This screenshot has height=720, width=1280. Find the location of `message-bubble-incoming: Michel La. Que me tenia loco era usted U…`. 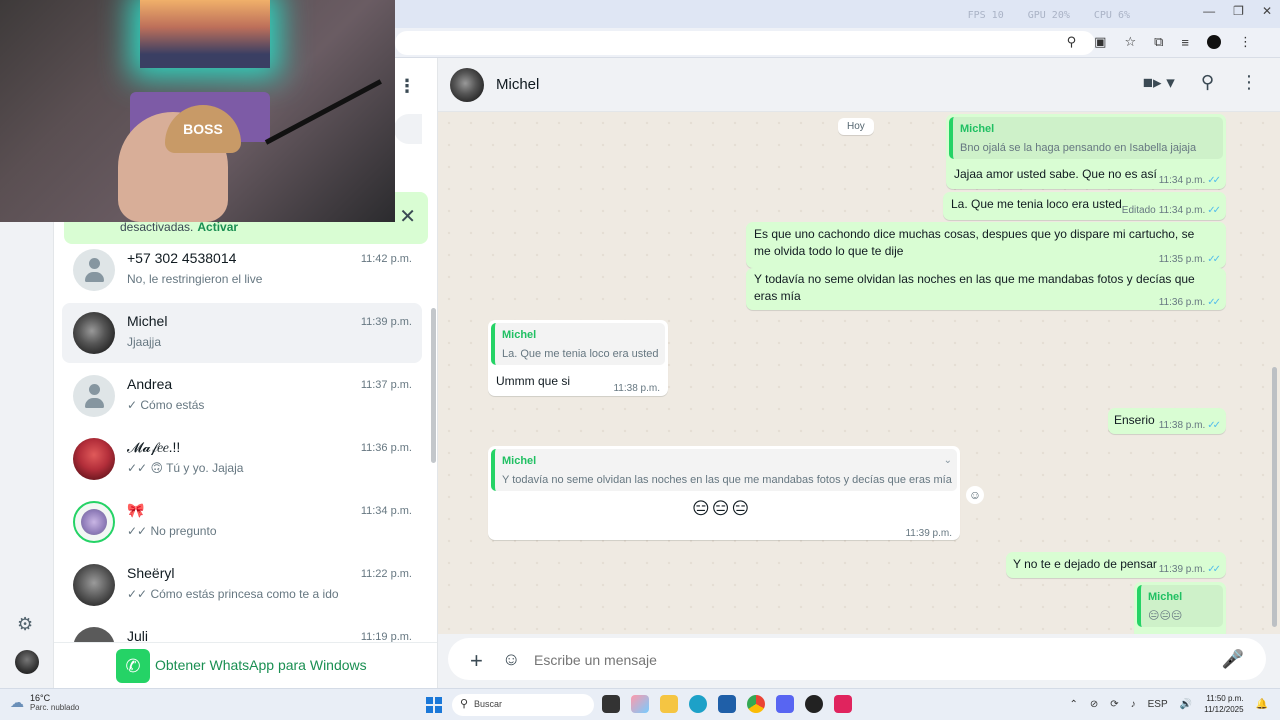

message-bubble-incoming: Michel La. Que me tenia loco era usted U… is located at coordinates (578, 358).